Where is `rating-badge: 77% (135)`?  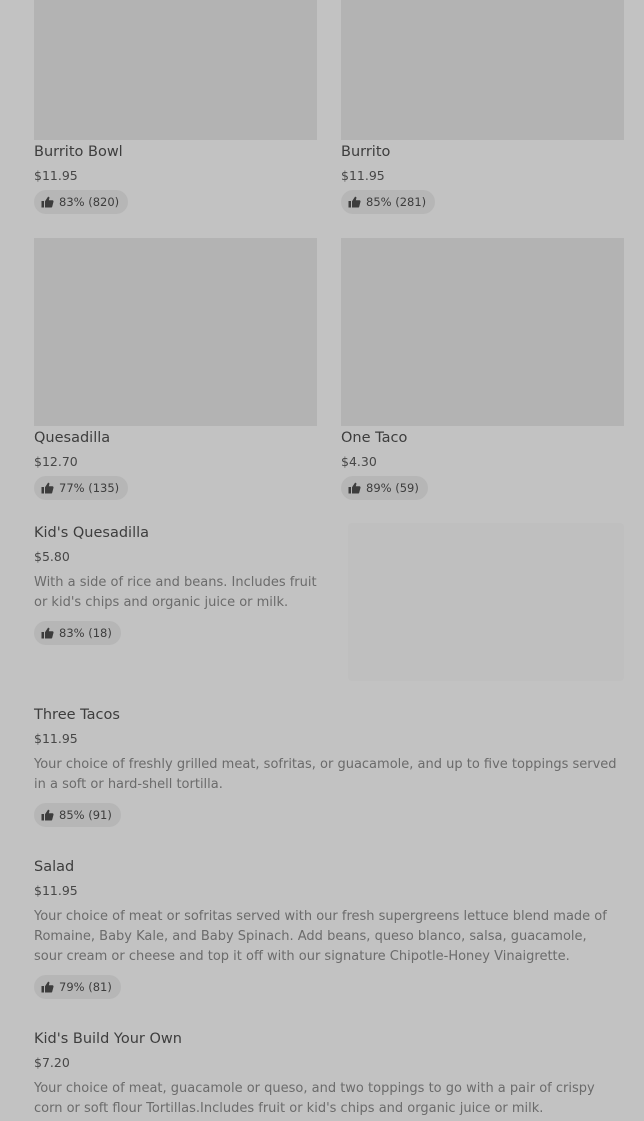 rating-badge: 77% (135) is located at coordinates (81, 488).